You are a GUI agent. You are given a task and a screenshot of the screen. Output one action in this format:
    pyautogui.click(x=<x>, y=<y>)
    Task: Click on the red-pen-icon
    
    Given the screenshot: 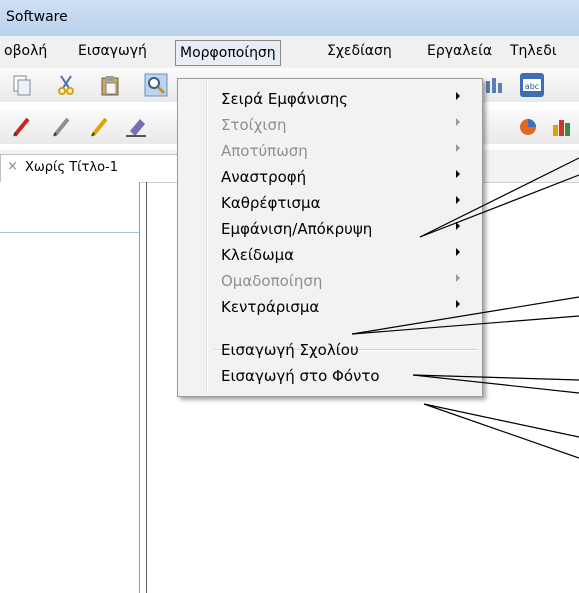 What is the action you would take?
    pyautogui.click(x=22, y=127)
    